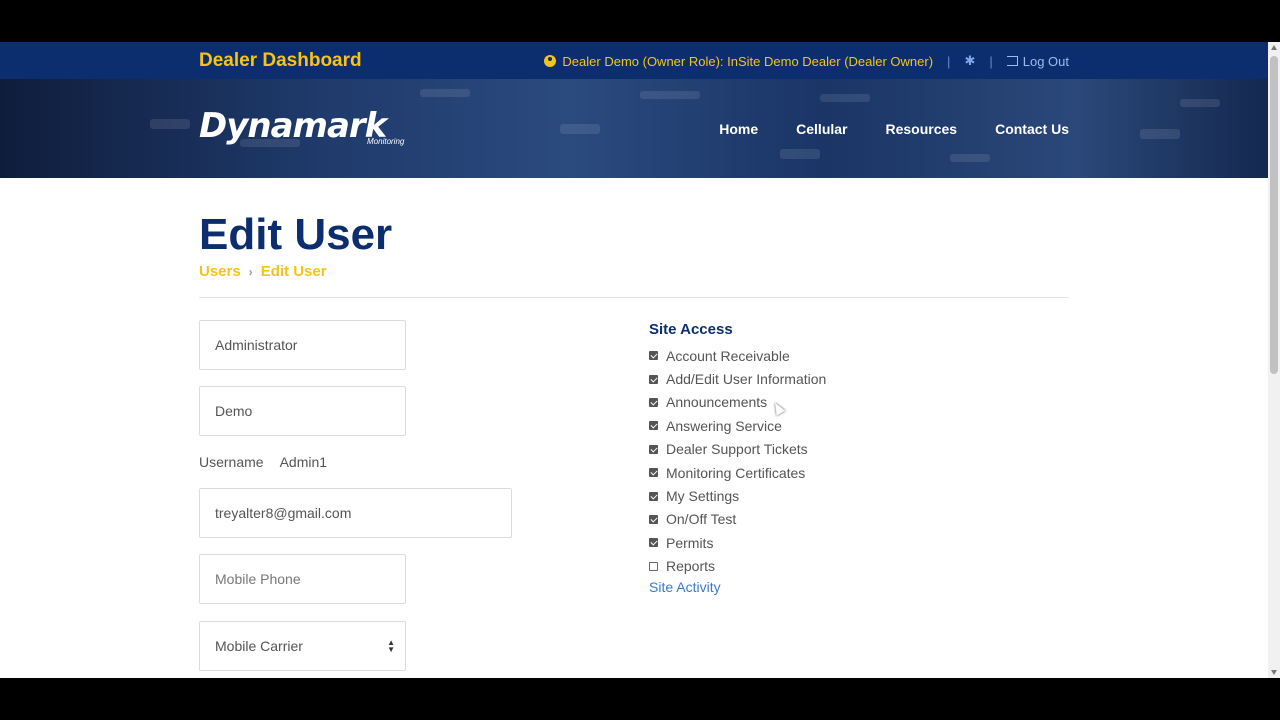 The image size is (1280, 720). I want to click on logout-link: Log Out, so click(1037, 61).